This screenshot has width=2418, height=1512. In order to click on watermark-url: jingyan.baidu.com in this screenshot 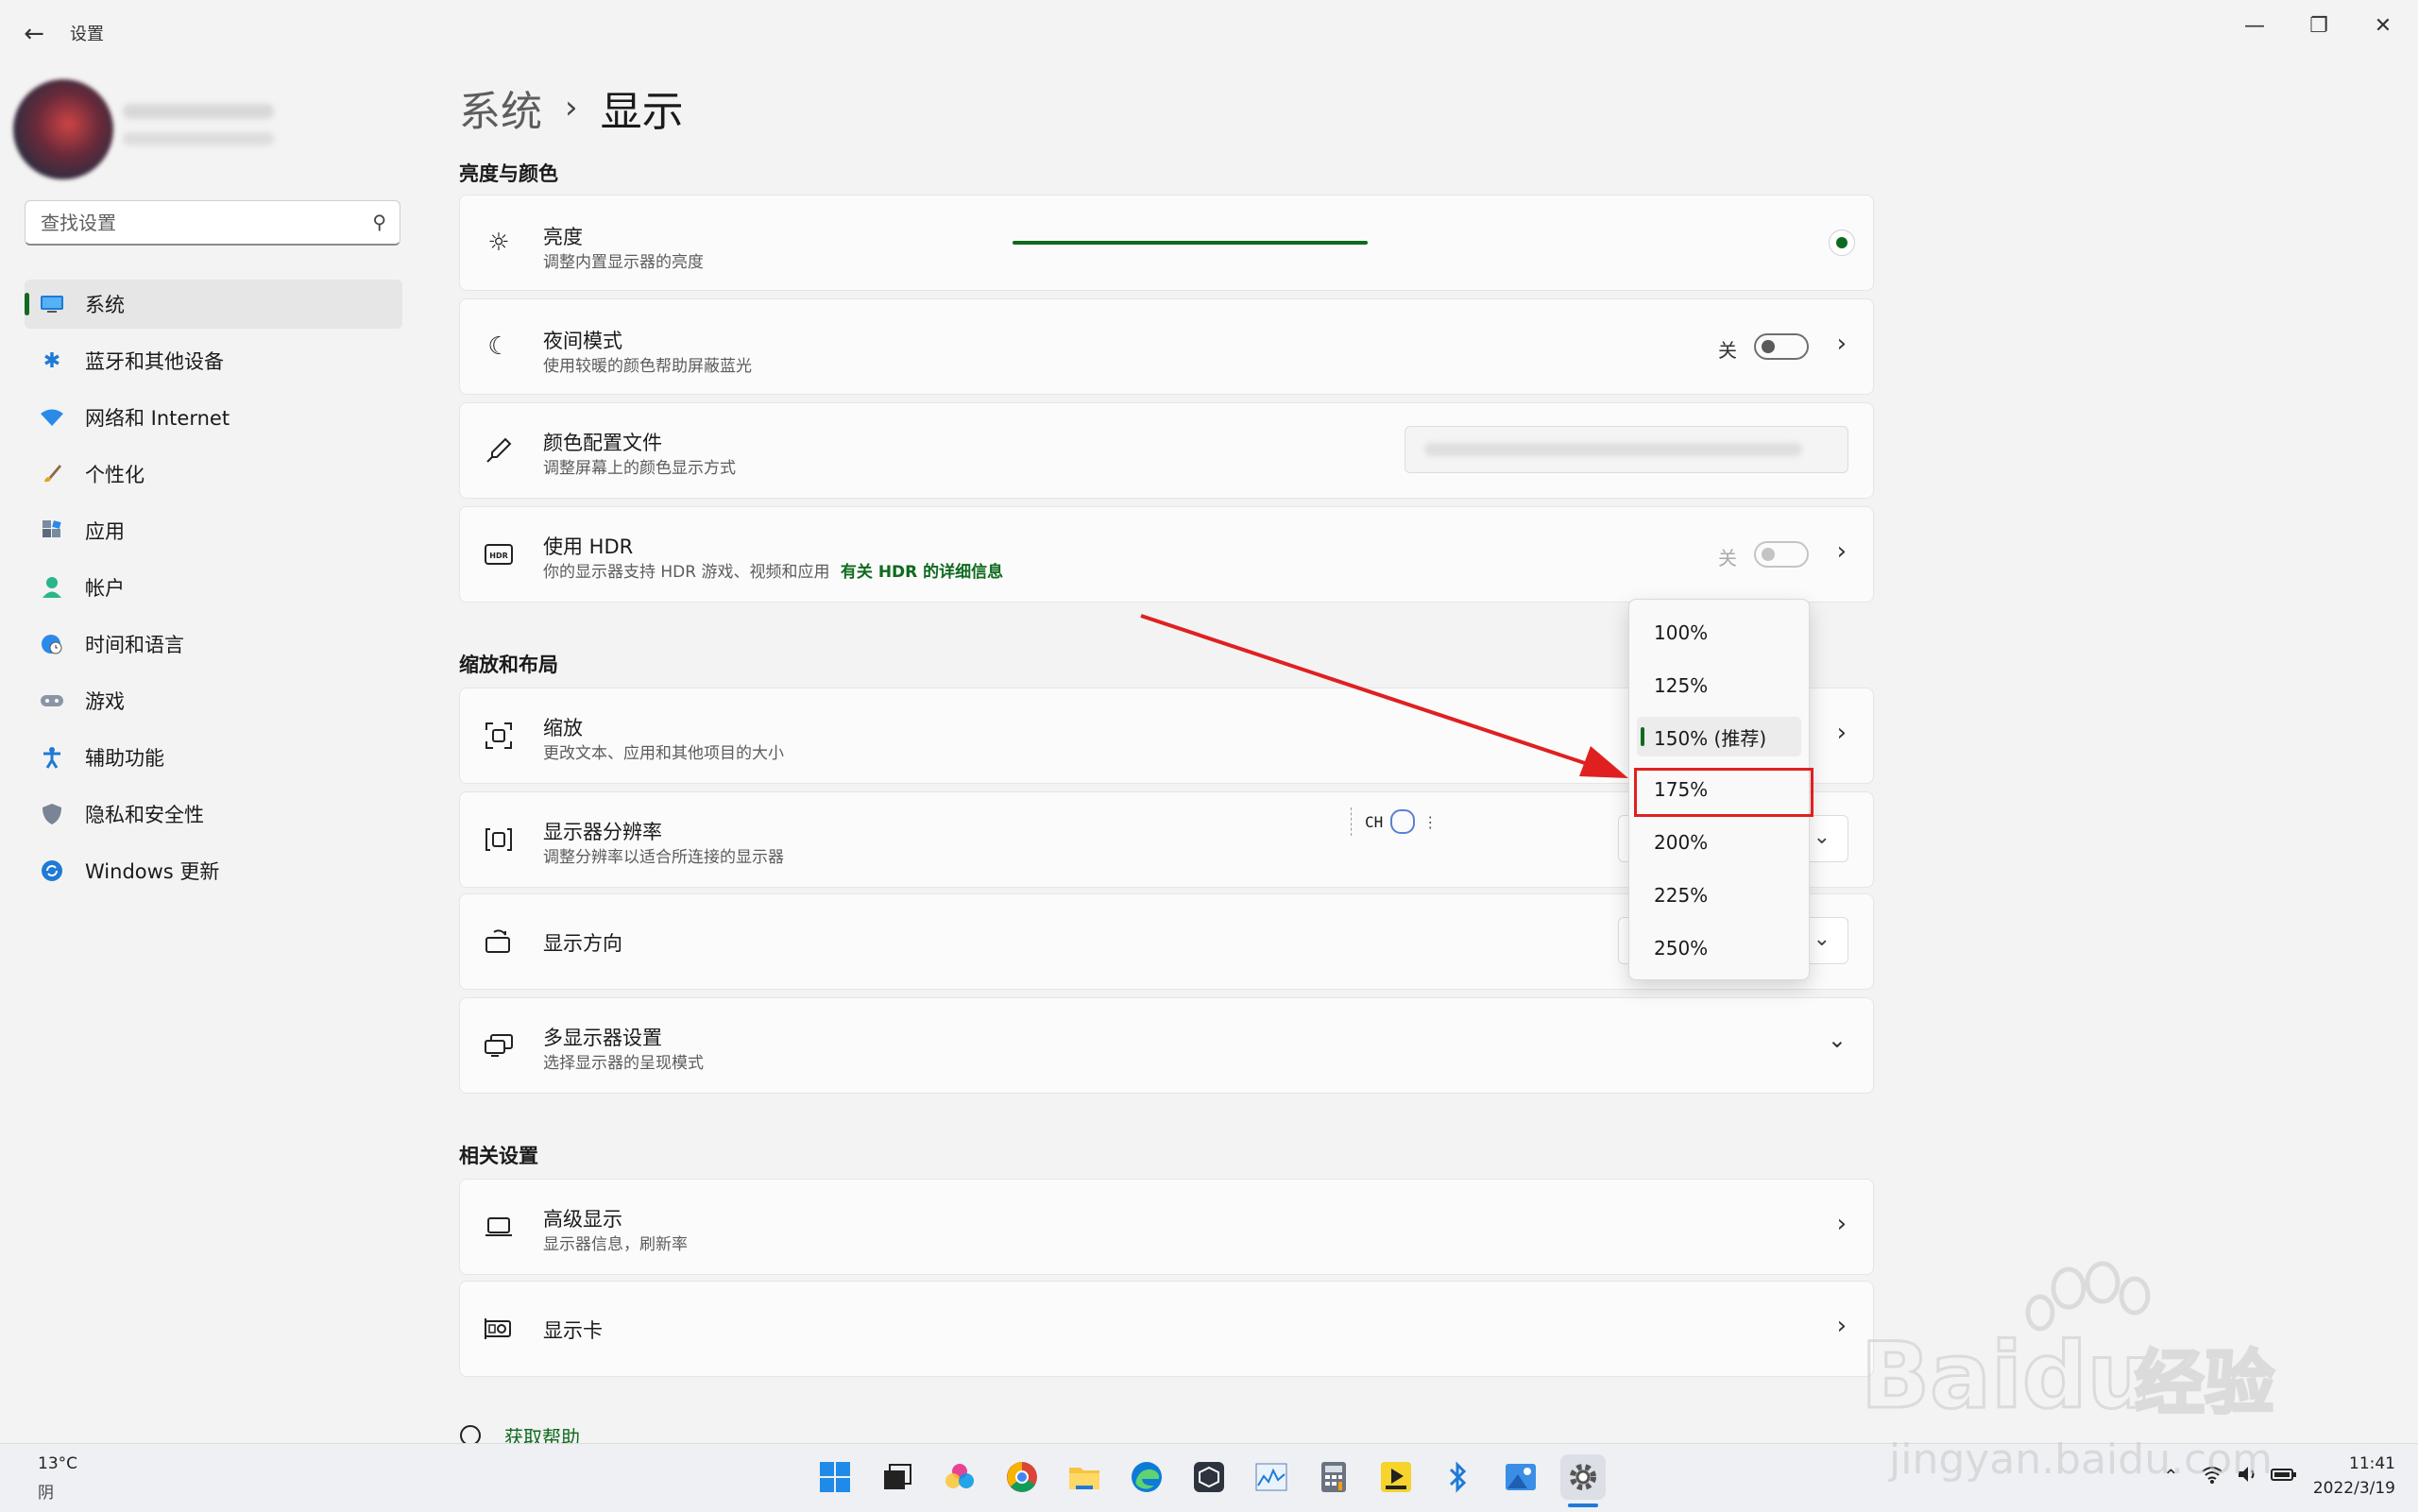, I will do `click(2080, 1460)`.